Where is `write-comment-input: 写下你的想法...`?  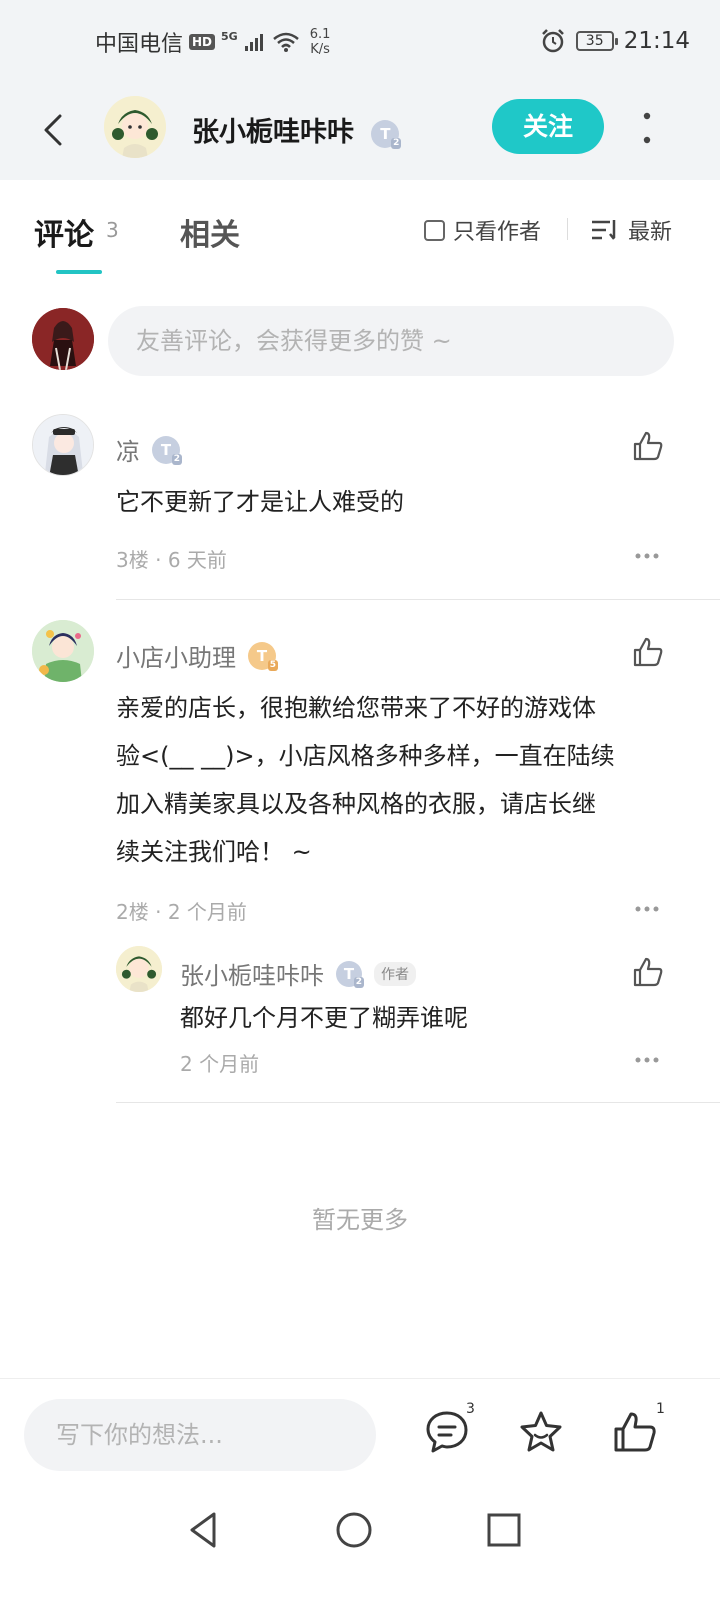
write-comment-input: 写下你的想法... is located at coordinates (200, 1435).